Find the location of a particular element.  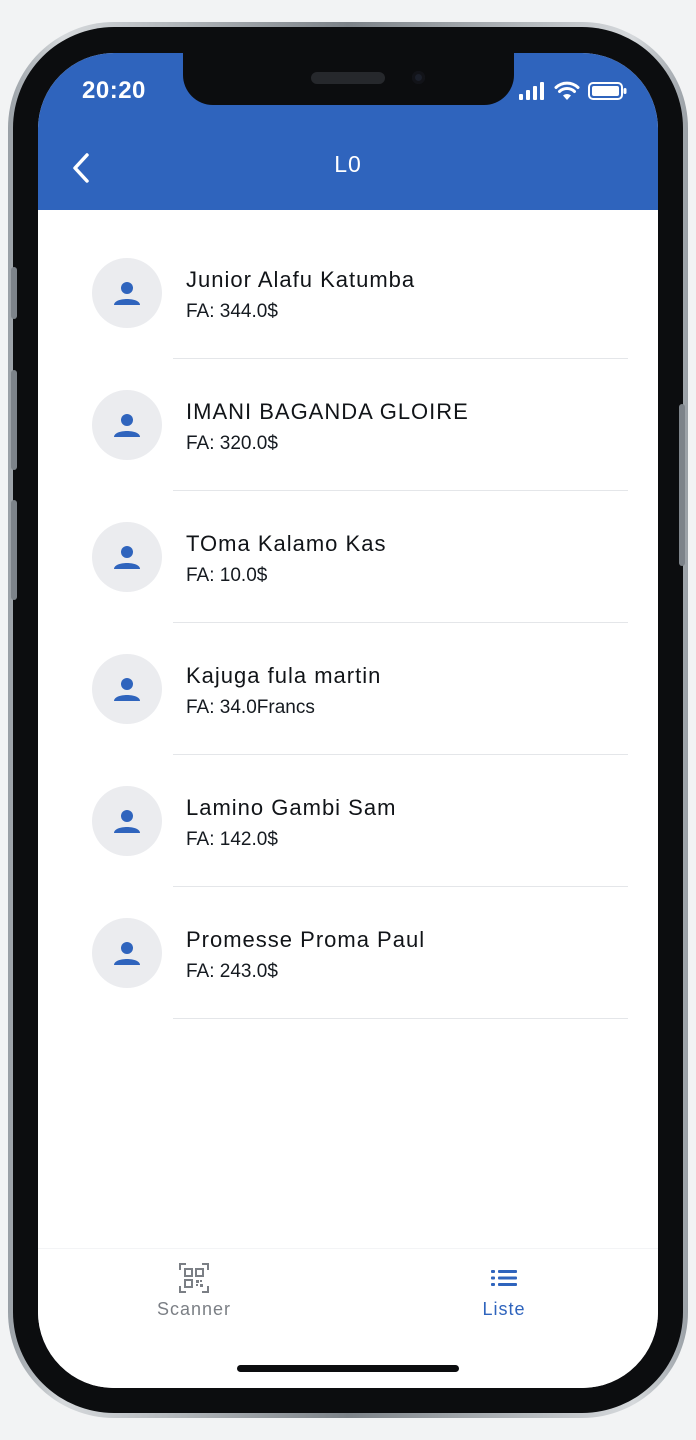

volume-down-button is located at coordinates (14, 550).